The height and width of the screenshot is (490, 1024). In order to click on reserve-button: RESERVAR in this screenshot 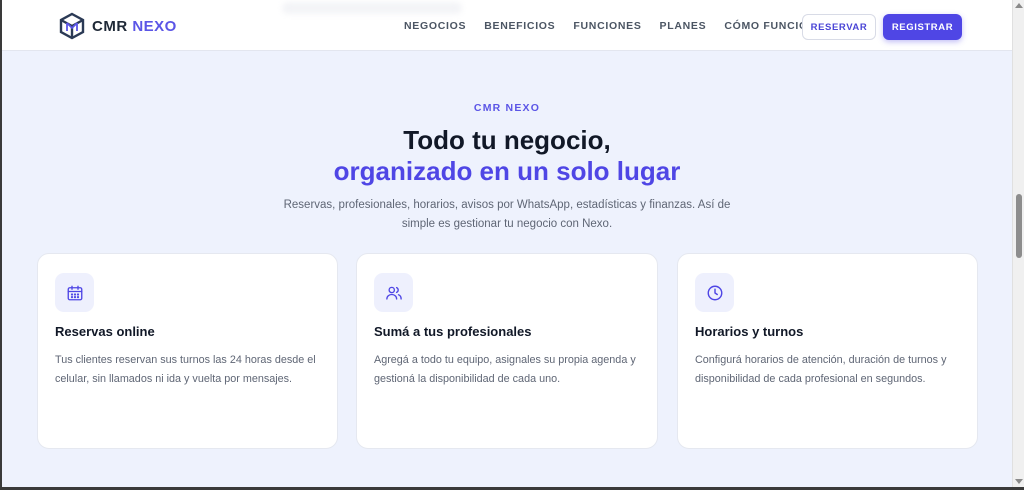, I will do `click(839, 27)`.